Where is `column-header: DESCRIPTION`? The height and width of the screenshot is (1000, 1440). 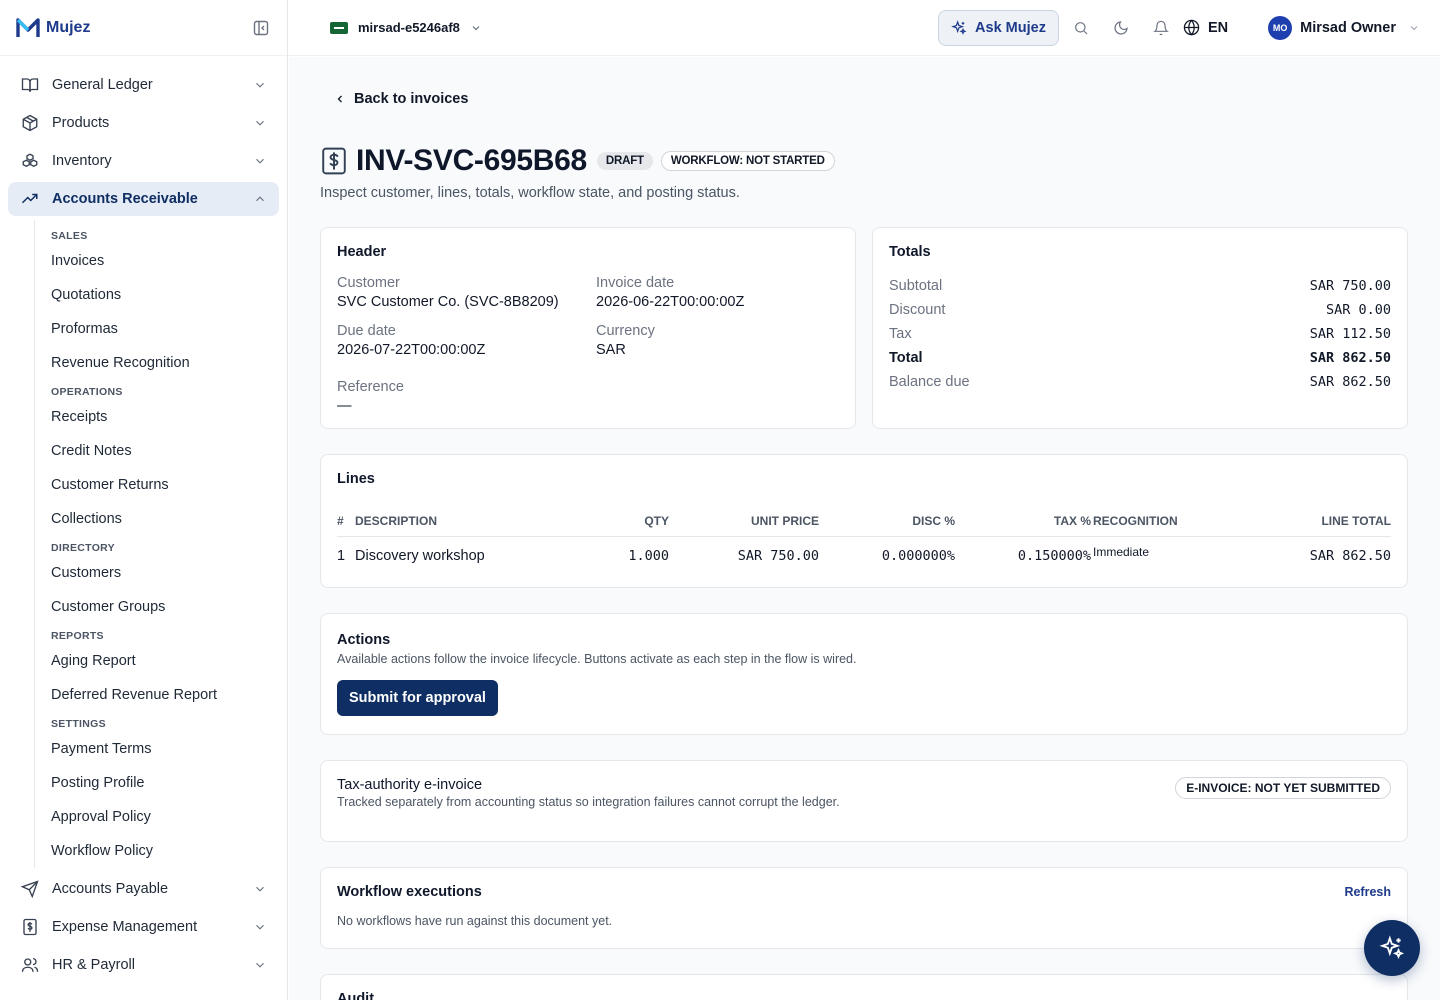
column-header: DESCRIPTION is located at coordinates (396, 520).